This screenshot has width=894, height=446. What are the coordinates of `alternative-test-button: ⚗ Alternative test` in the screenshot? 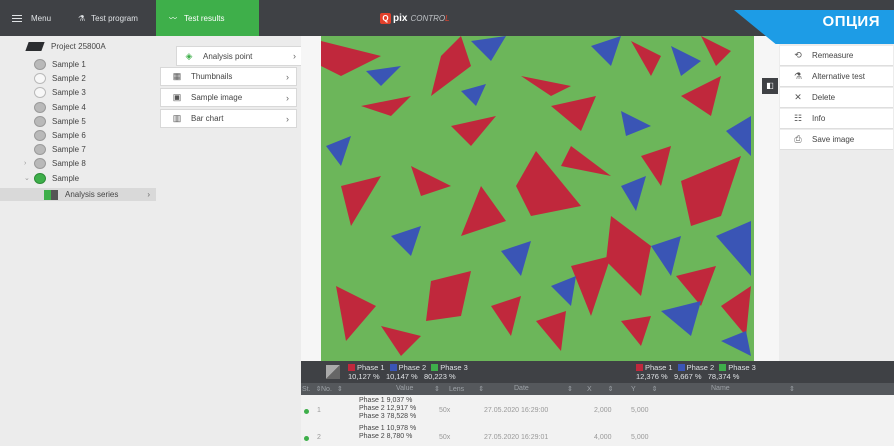 It's located at (836, 77).